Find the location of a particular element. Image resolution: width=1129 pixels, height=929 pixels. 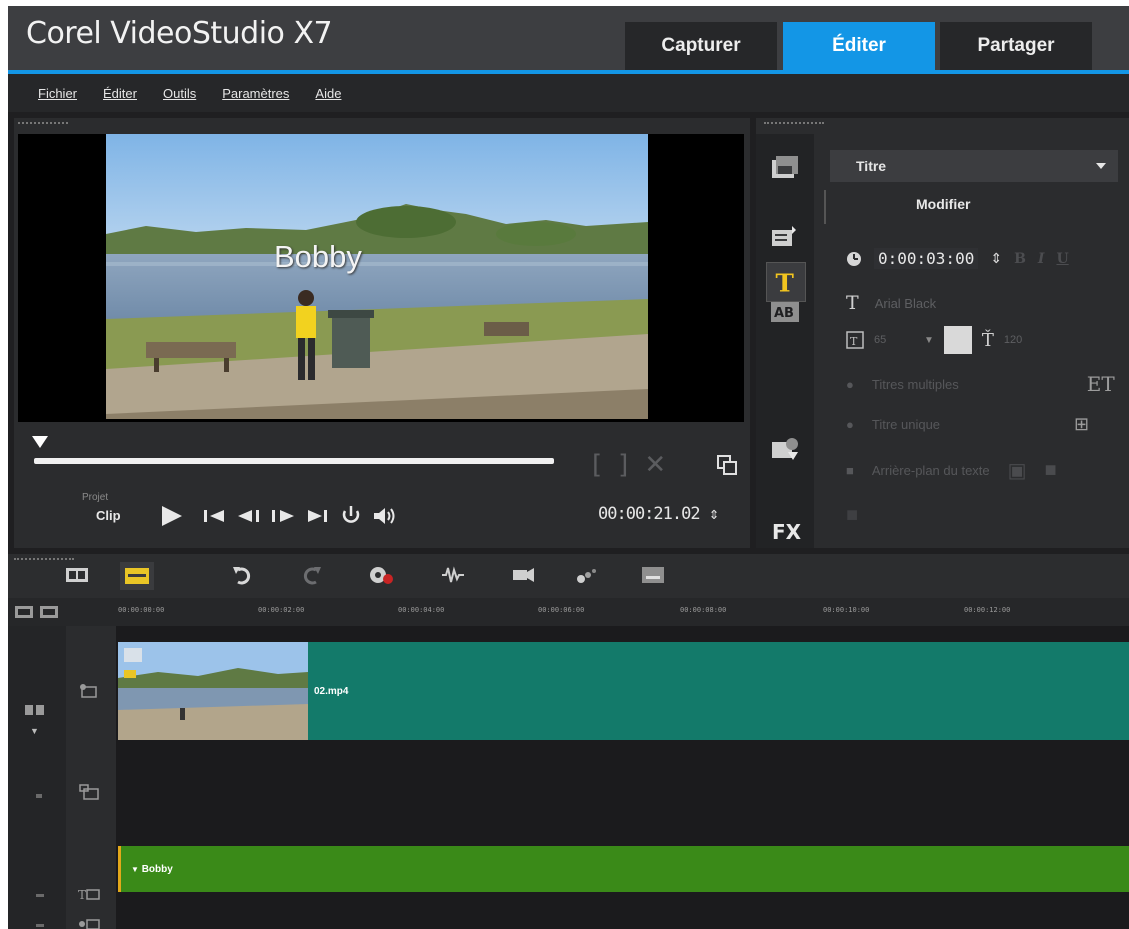

title-tab: T is located at coordinates (786, 282).